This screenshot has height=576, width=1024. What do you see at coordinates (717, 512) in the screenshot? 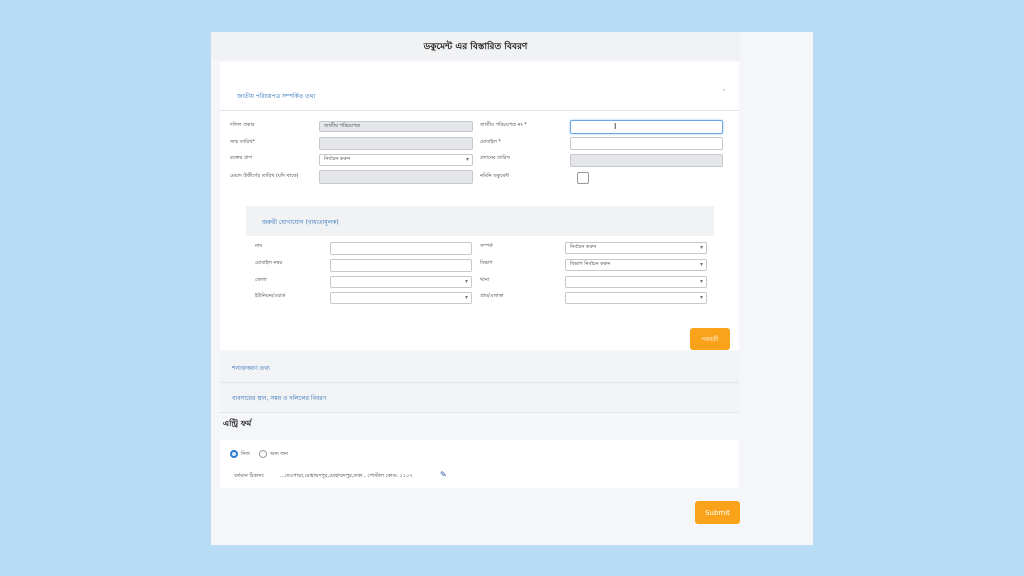
I see `submit-button: Submit` at bounding box center [717, 512].